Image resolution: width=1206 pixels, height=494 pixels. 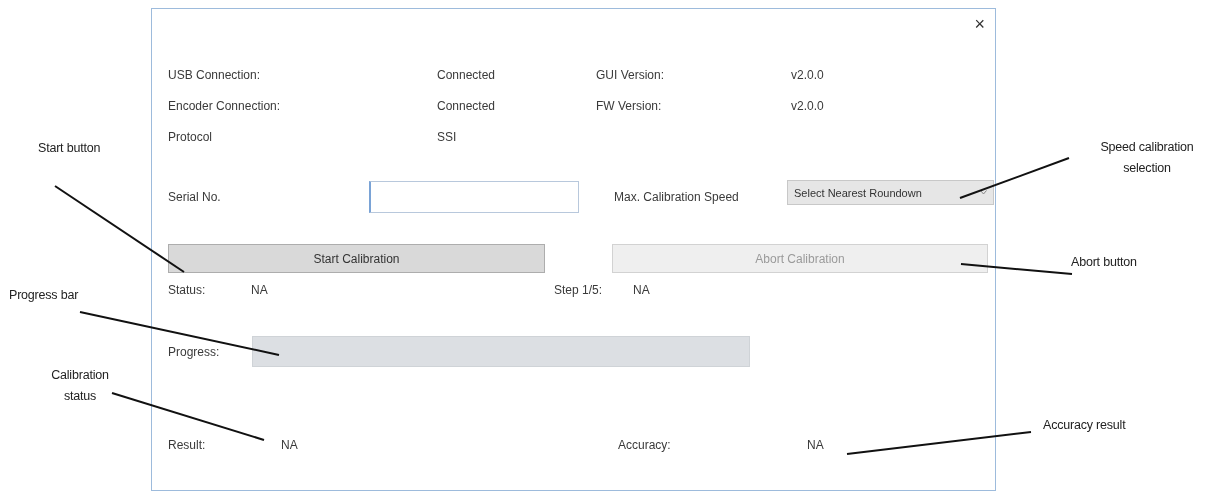 What do you see at coordinates (215, 74) in the screenshot?
I see `info-label: USB Connection:` at bounding box center [215, 74].